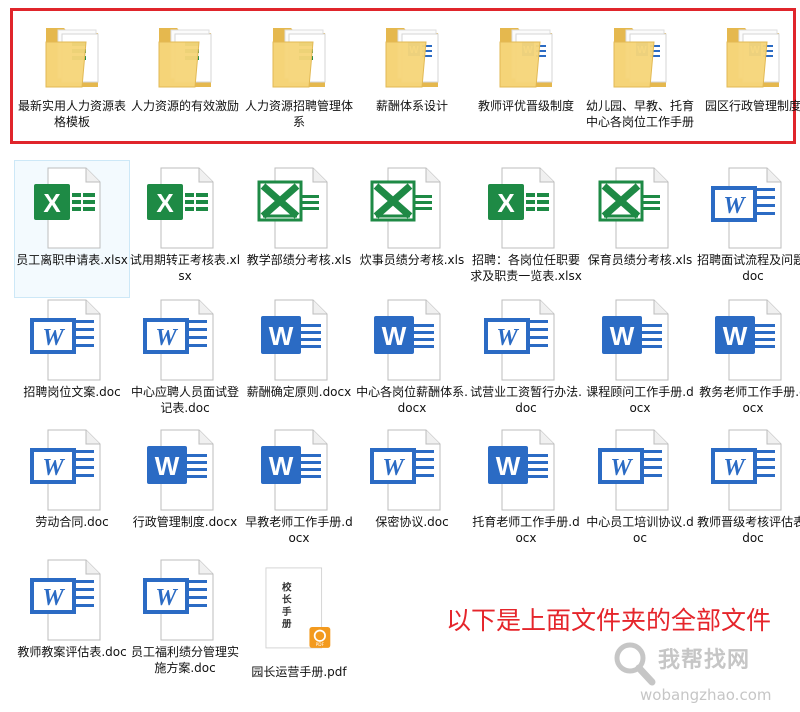 This screenshot has height=712, width=800. I want to click on file-label: 招聘岗位文案.doc, so click(72, 392).